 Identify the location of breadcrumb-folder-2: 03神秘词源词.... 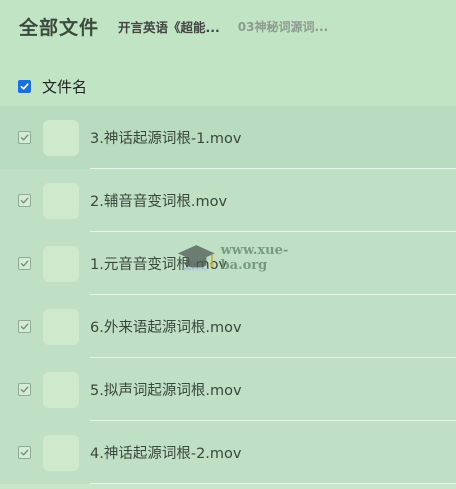
(283, 26).